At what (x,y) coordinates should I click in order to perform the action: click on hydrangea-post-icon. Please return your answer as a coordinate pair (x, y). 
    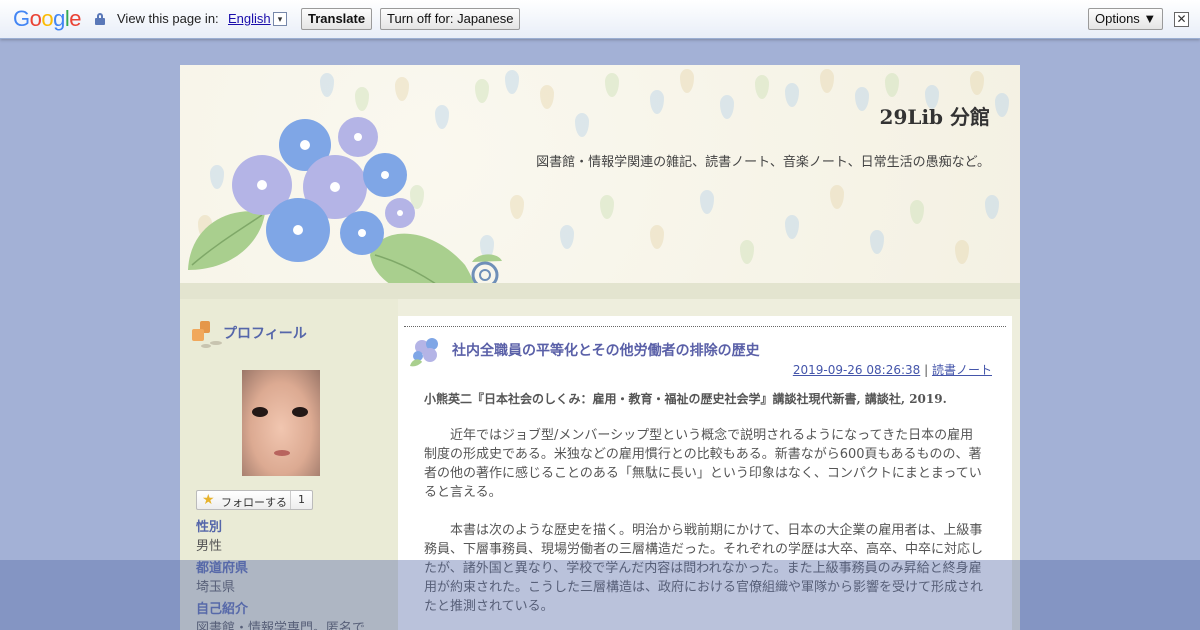
    Looking at the image, I should click on (424, 352).